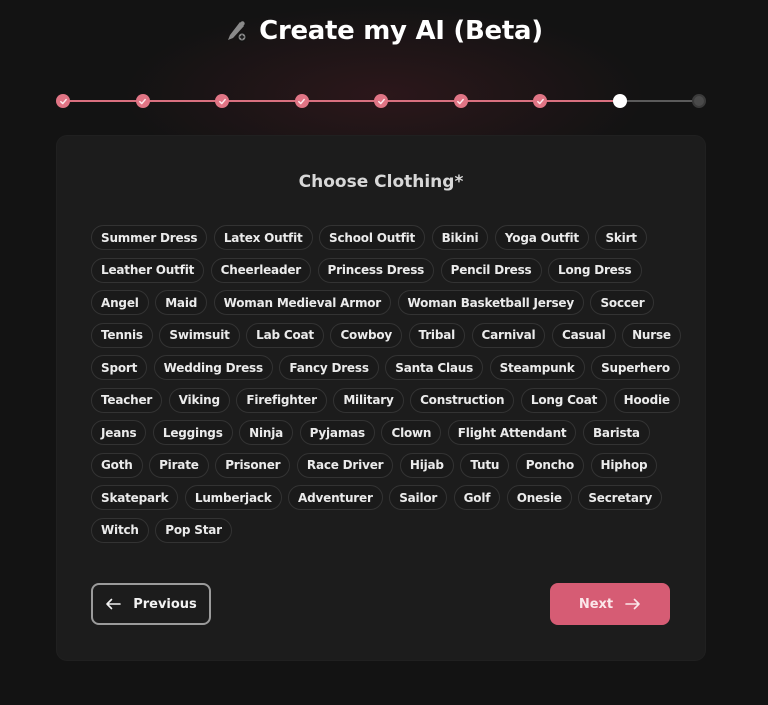  I want to click on clothing-option-chip: Pirate, so click(179, 465).